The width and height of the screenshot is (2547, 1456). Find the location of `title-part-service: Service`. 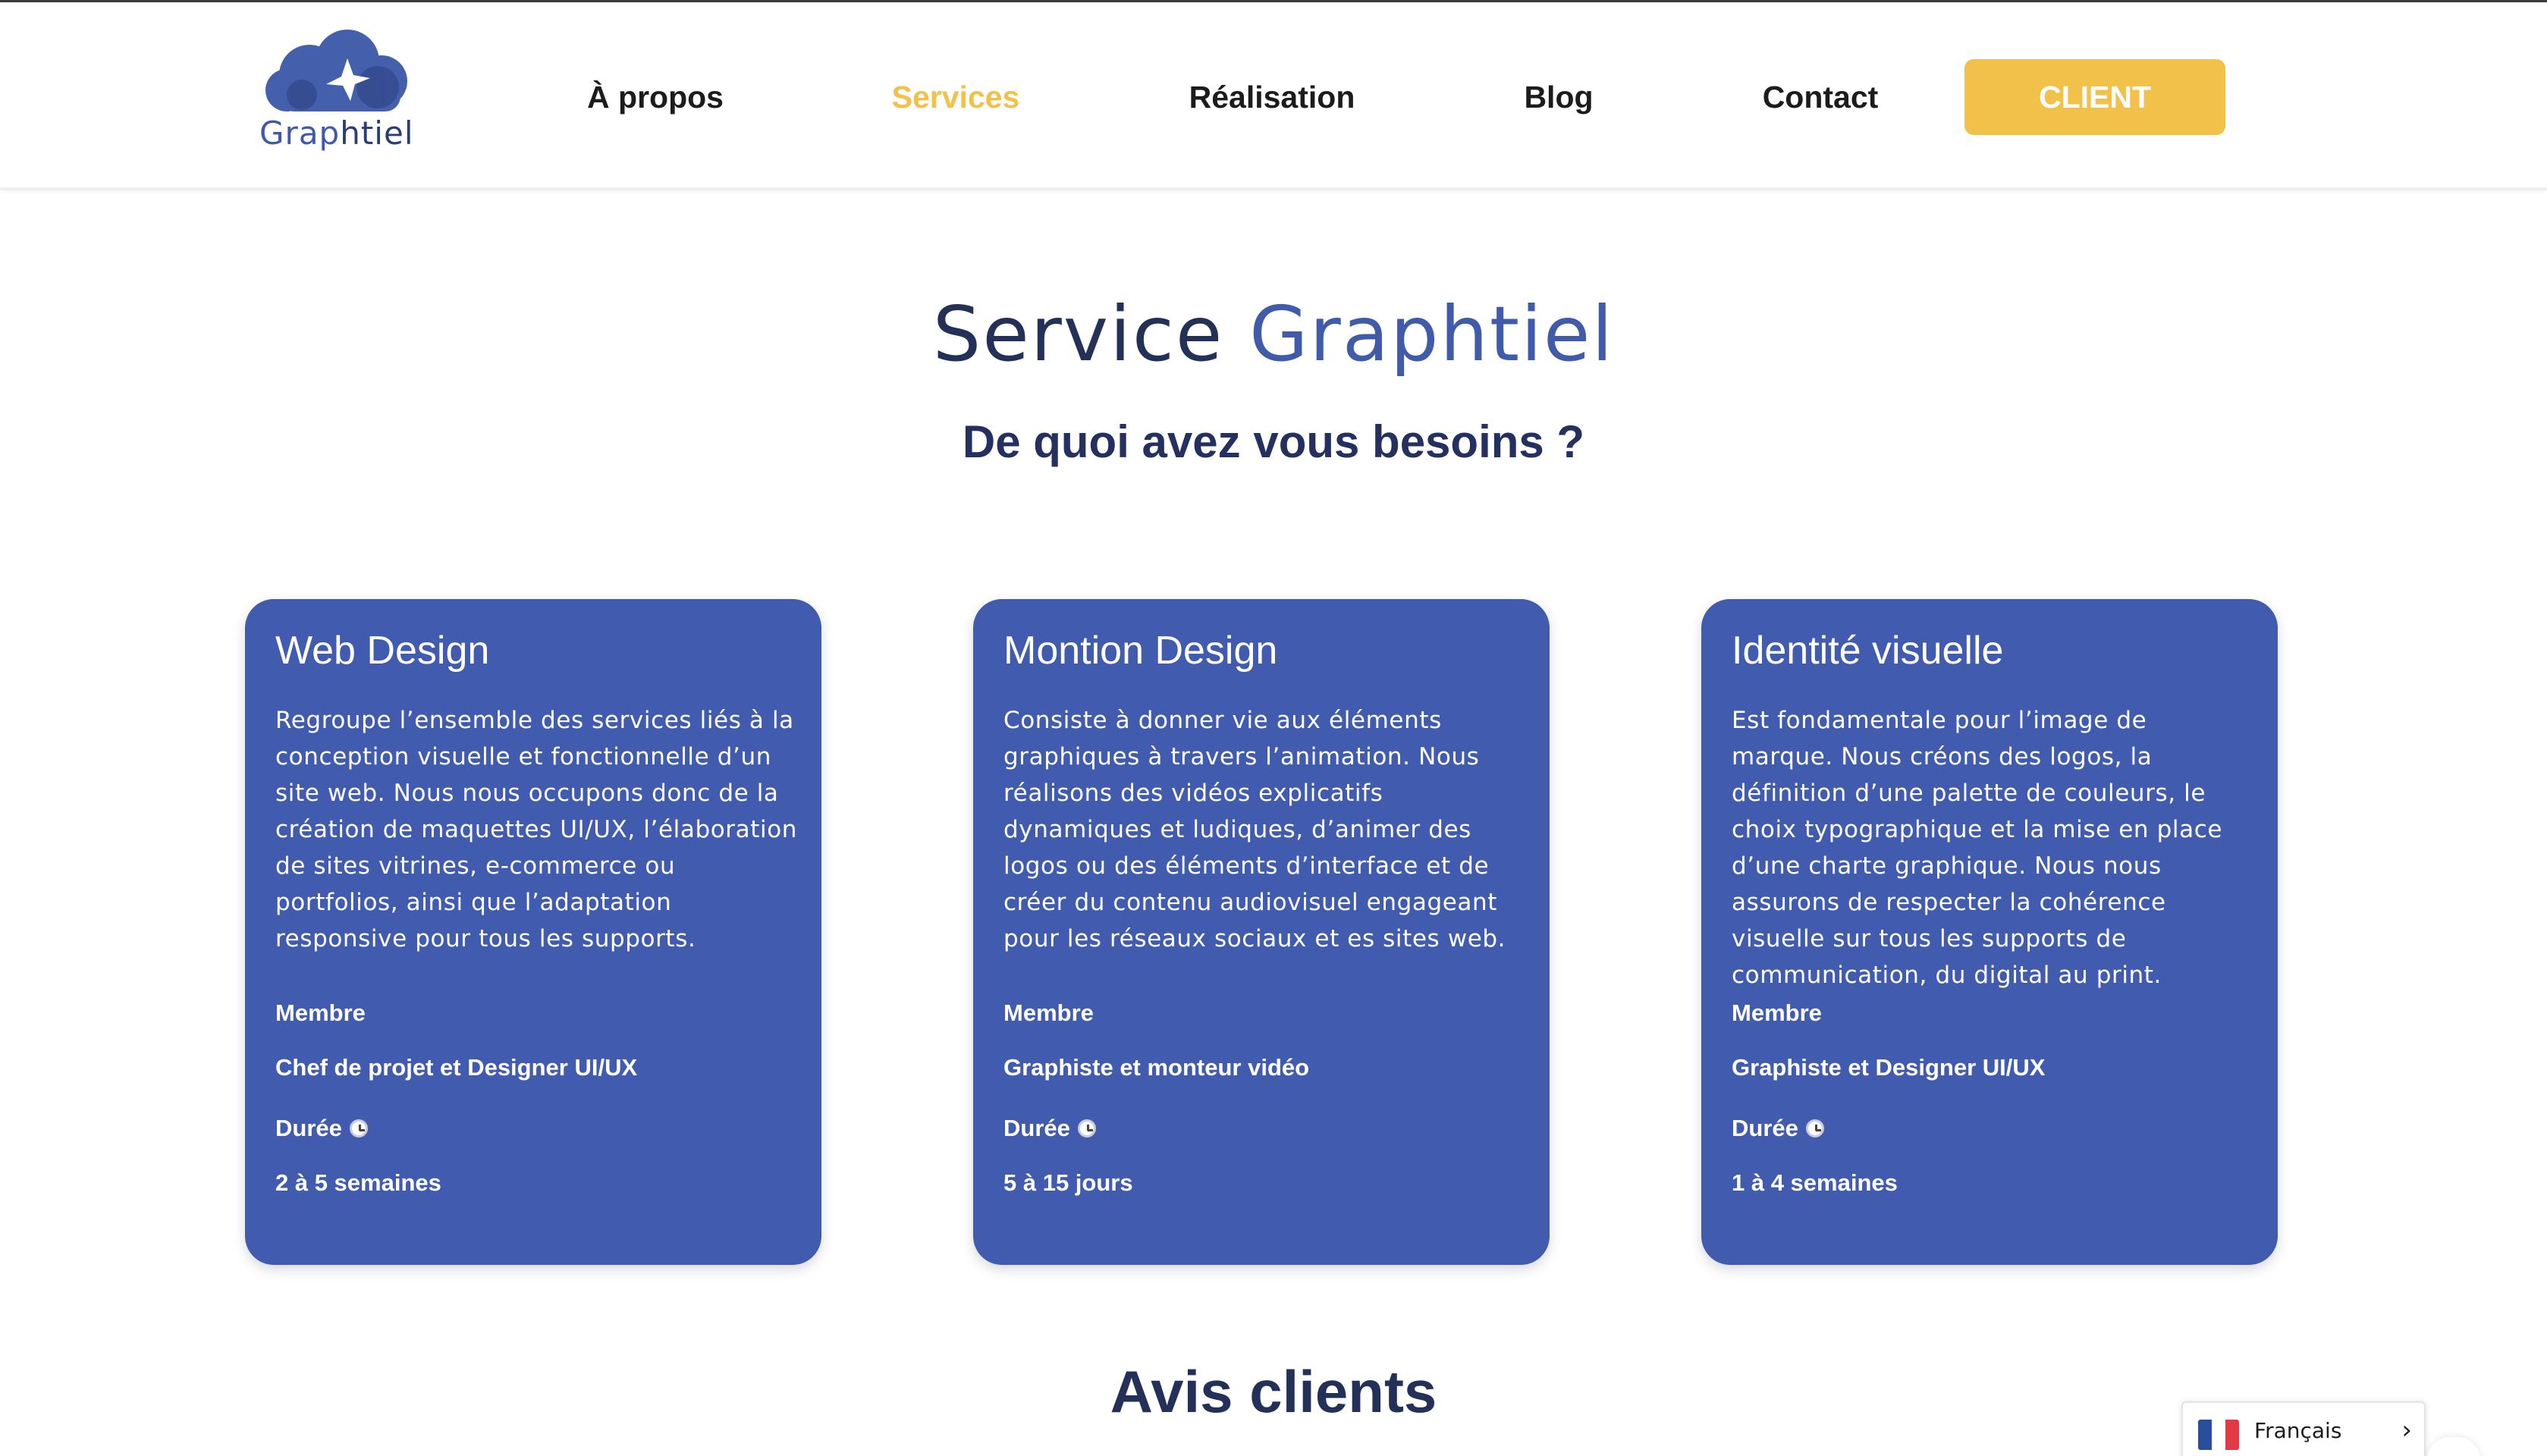

title-part-service: Service is located at coordinates (1078, 334).